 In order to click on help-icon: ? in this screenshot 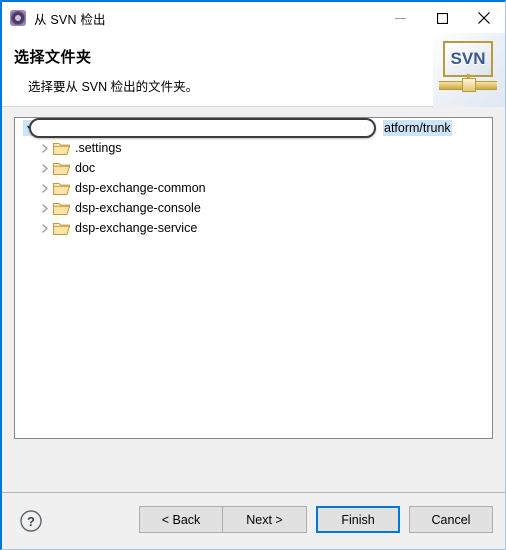, I will do `click(31, 521)`.